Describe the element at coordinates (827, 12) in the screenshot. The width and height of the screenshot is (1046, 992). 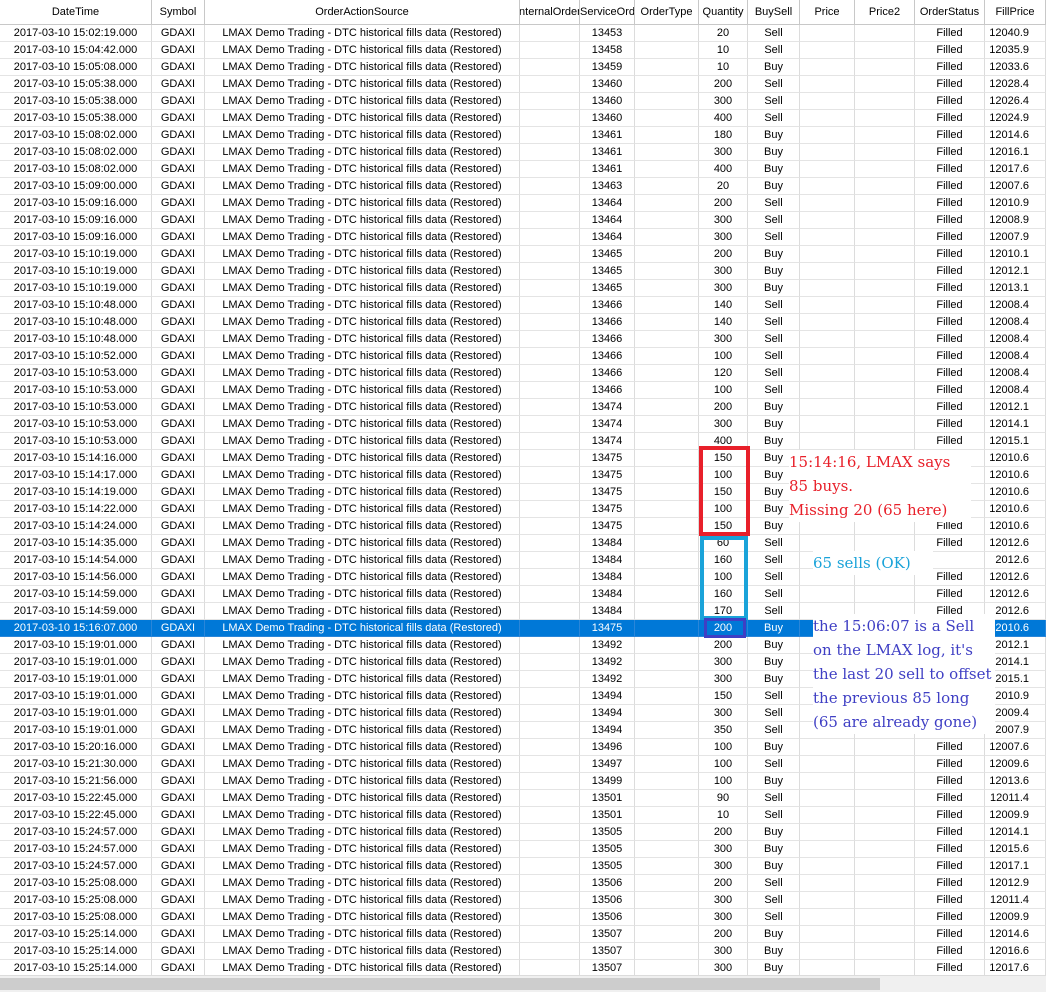
I see `column-header-price: Price` at that location.